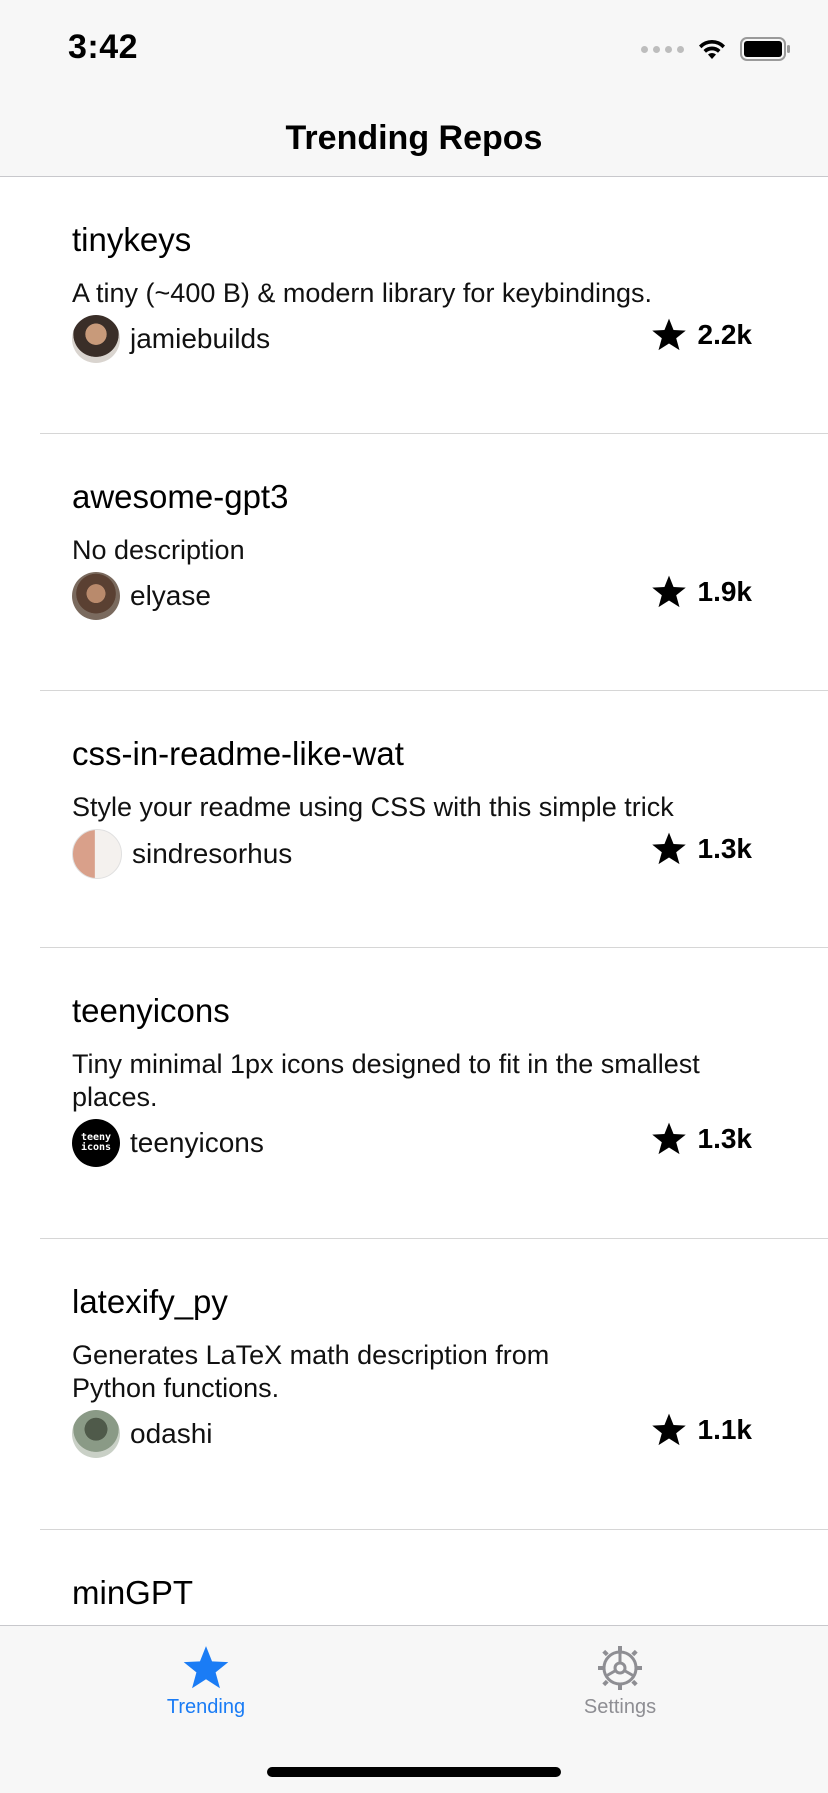  I want to click on page-title: Trending Repos, so click(414, 137).